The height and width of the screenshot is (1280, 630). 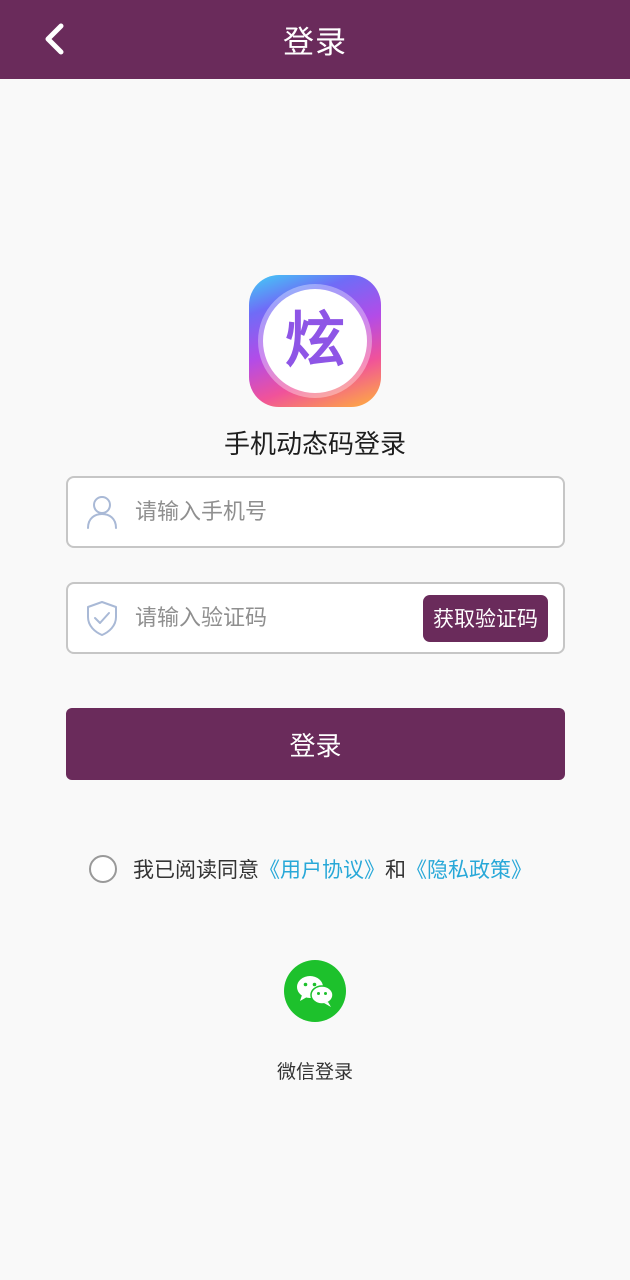 What do you see at coordinates (102, 512) in the screenshot?
I see `user-icon` at bounding box center [102, 512].